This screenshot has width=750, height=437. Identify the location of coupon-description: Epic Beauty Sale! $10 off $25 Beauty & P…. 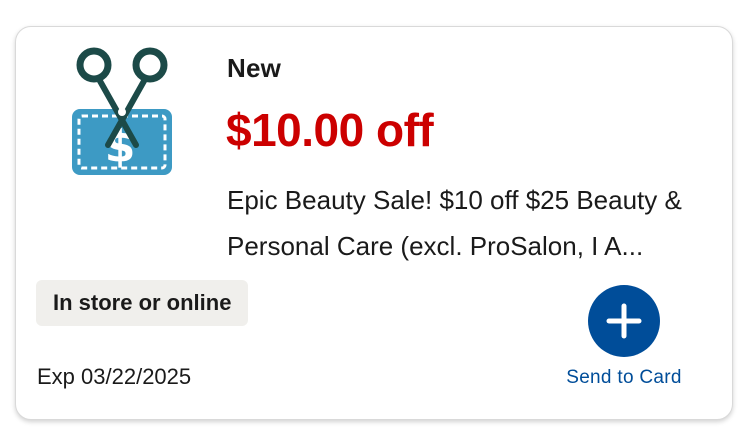
(454, 223).